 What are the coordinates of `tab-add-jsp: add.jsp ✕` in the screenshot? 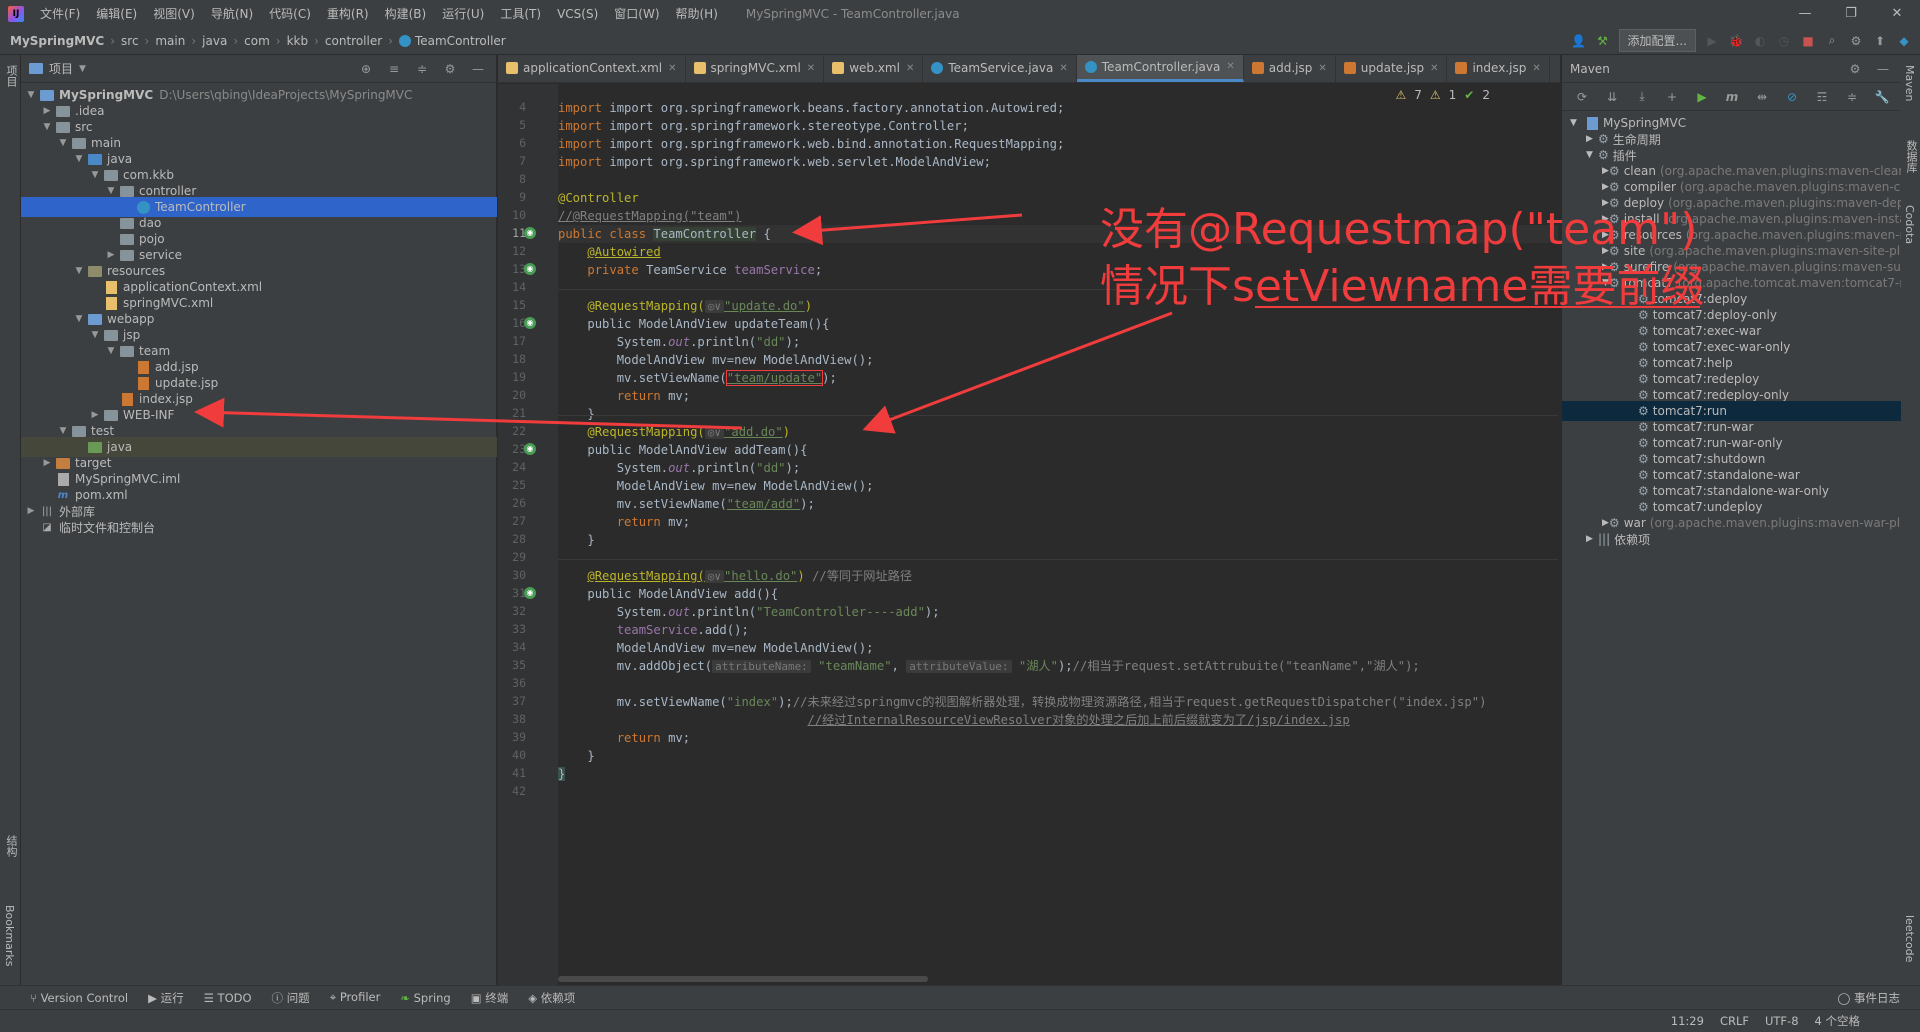 It's located at (1290, 68).